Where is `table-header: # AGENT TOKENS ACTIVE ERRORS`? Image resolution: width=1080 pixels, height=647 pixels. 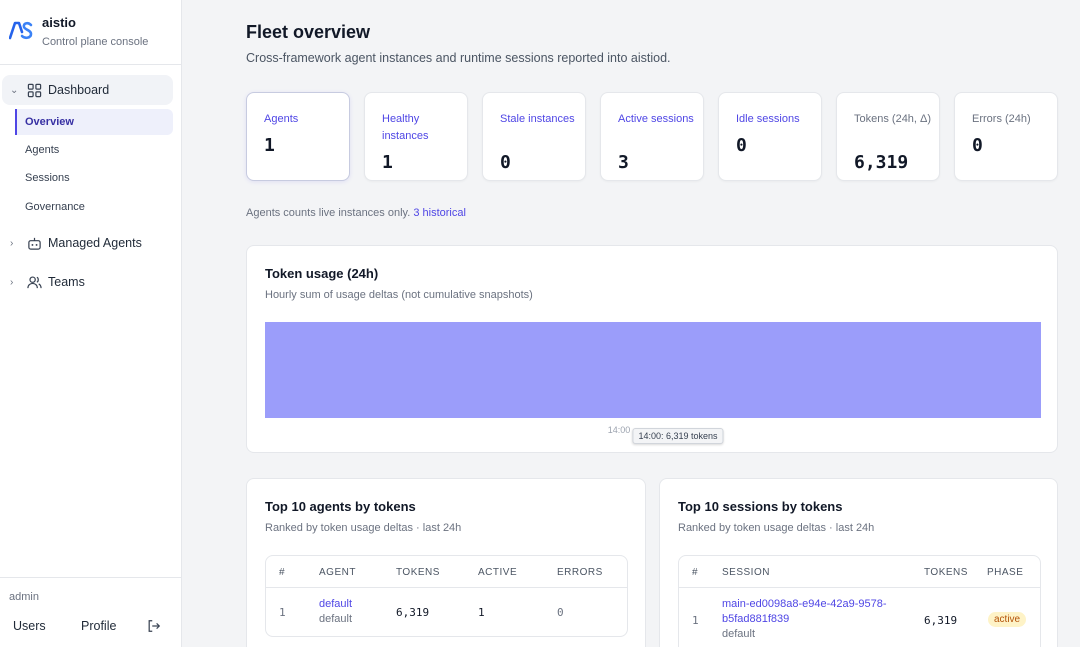 table-header: # AGENT TOKENS ACTIVE ERRORS is located at coordinates (446, 572).